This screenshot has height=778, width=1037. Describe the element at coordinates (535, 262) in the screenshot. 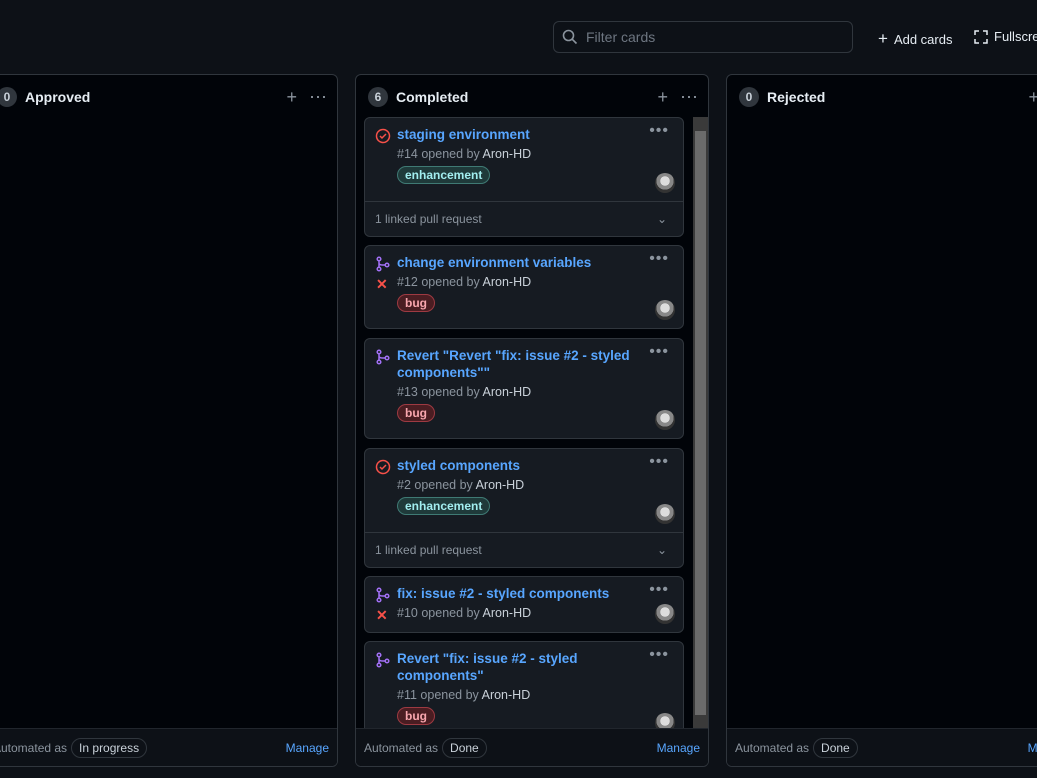

I see `card-title: change environment variables` at that location.